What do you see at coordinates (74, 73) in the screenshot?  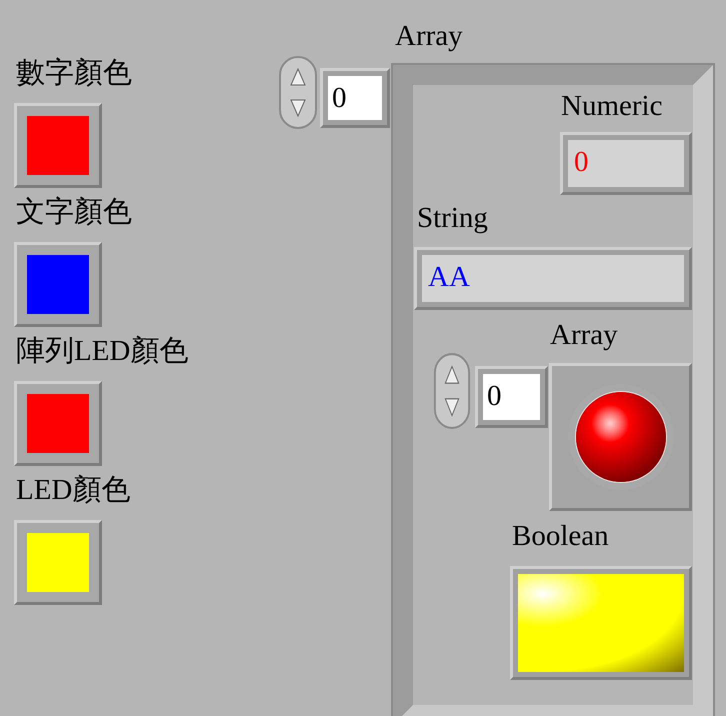 I see `color-label: 數字顏色` at bounding box center [74, 73].